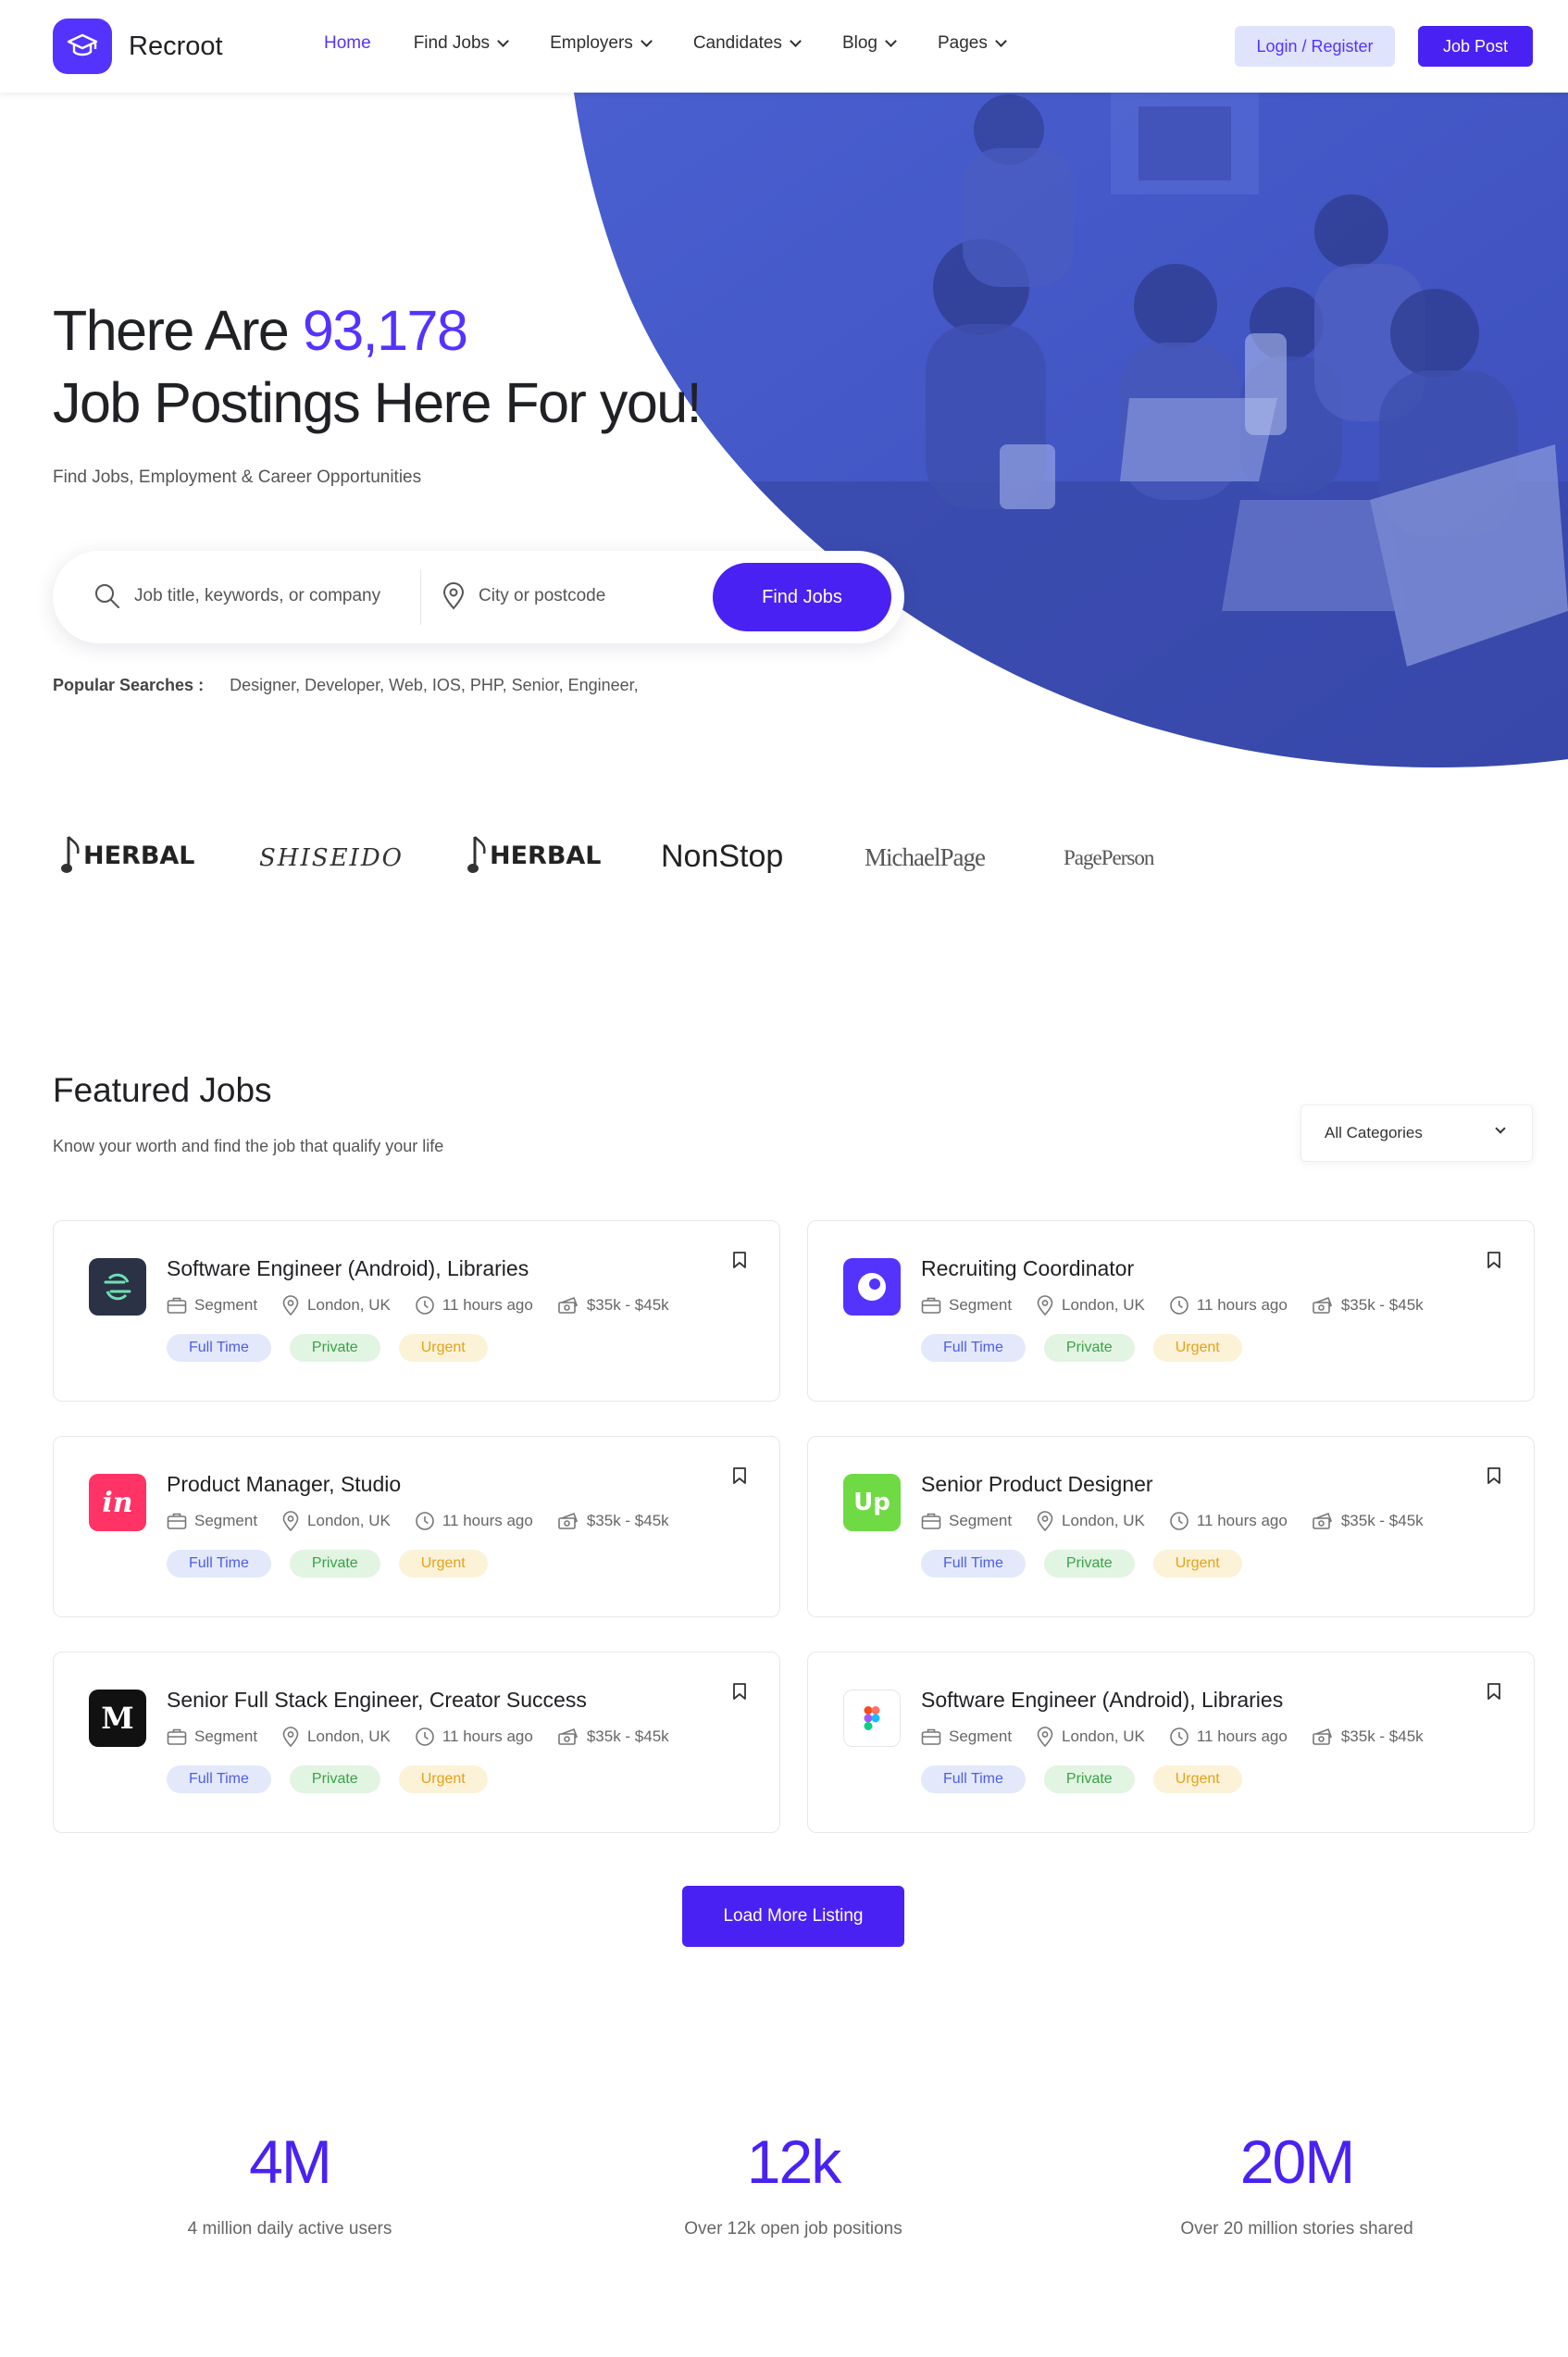  I want to click on brand-logo-herbal: HERBAL, so click(128, 855).